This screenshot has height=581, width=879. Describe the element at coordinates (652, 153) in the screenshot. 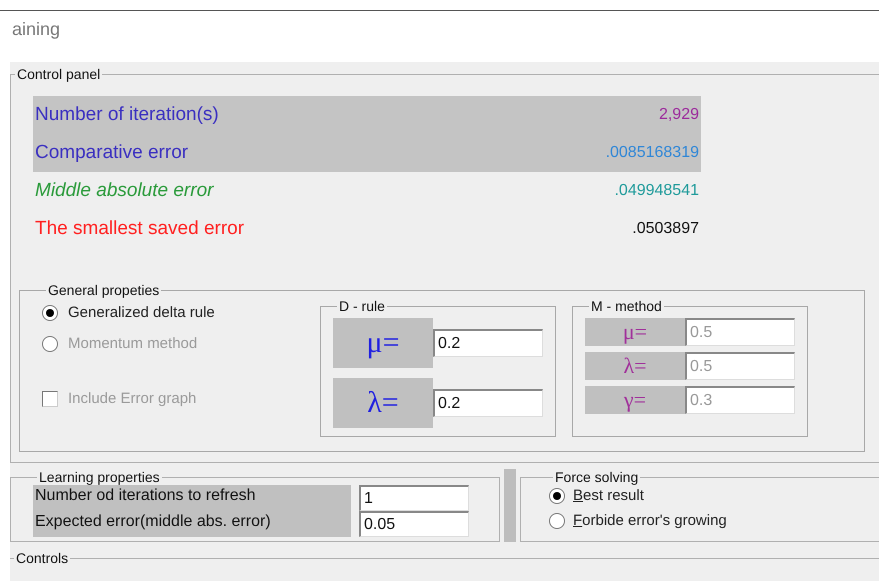

I see `metric-value: .0085168319` at that location.